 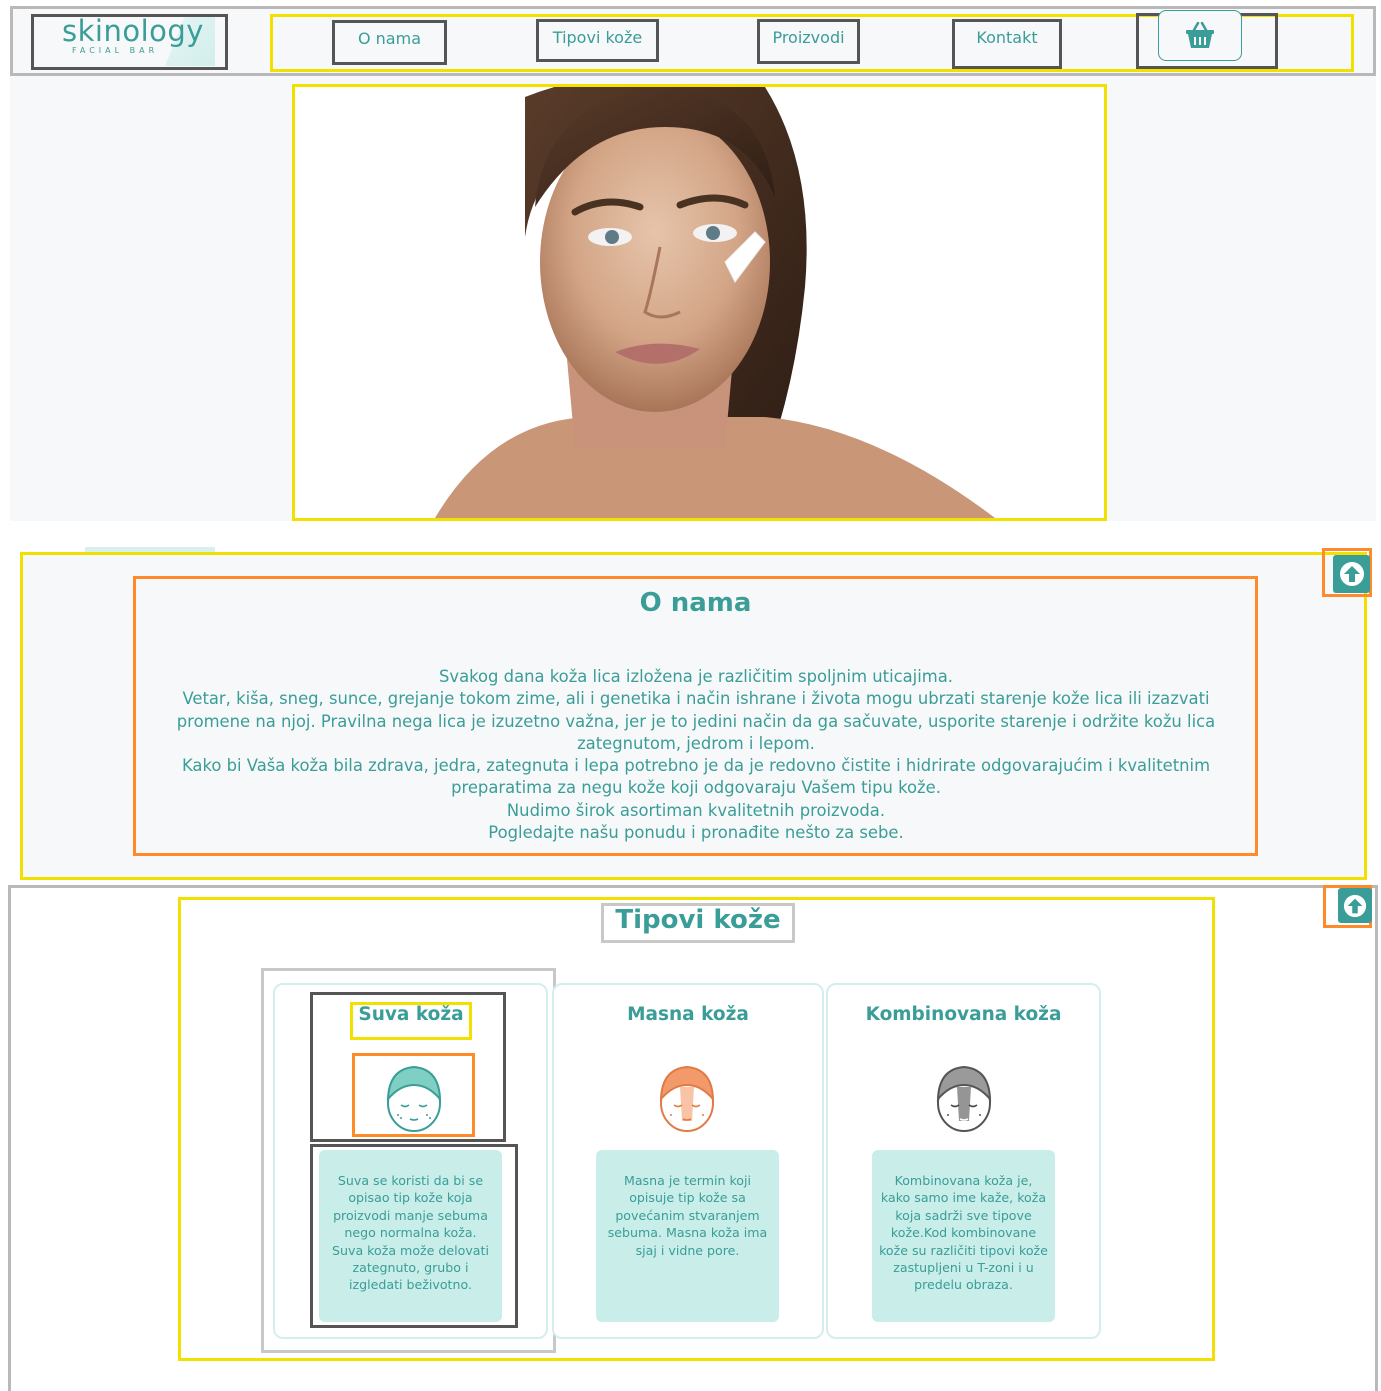 I want to click on card-text-line: zategnuto, grubo i, so click(x=410, y=1268).